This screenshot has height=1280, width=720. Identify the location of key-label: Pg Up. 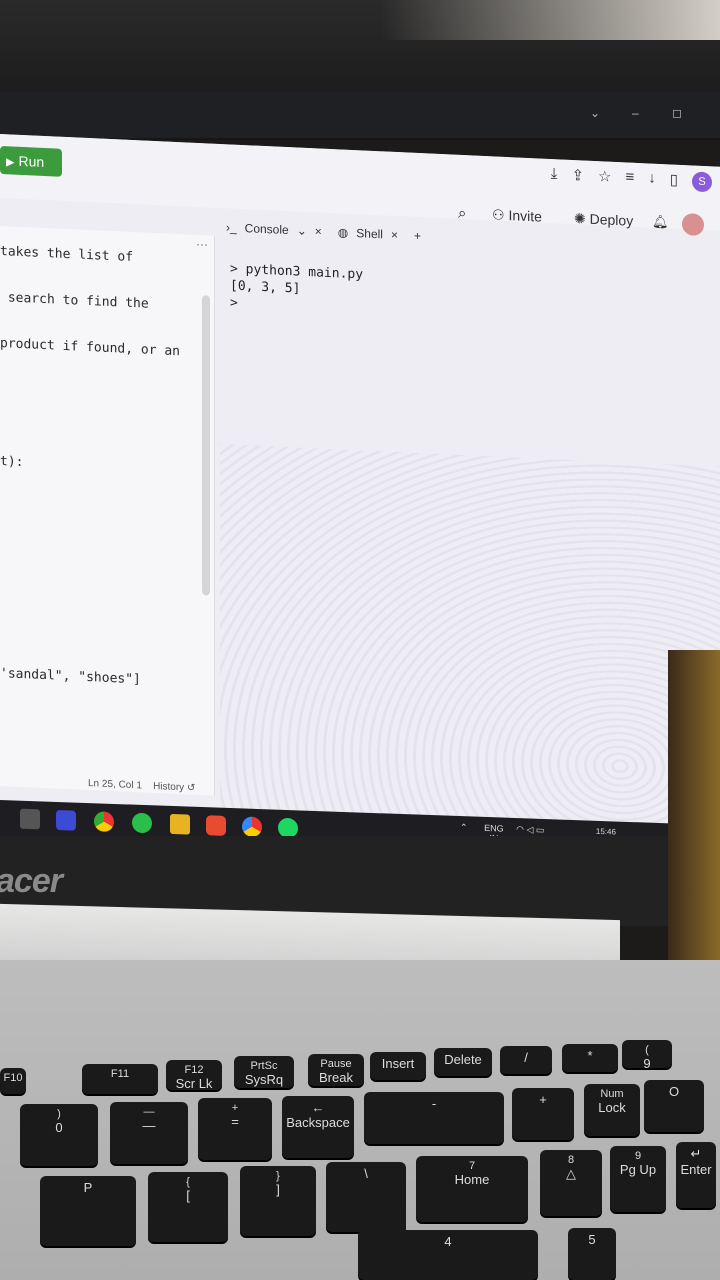
(638, 1169).